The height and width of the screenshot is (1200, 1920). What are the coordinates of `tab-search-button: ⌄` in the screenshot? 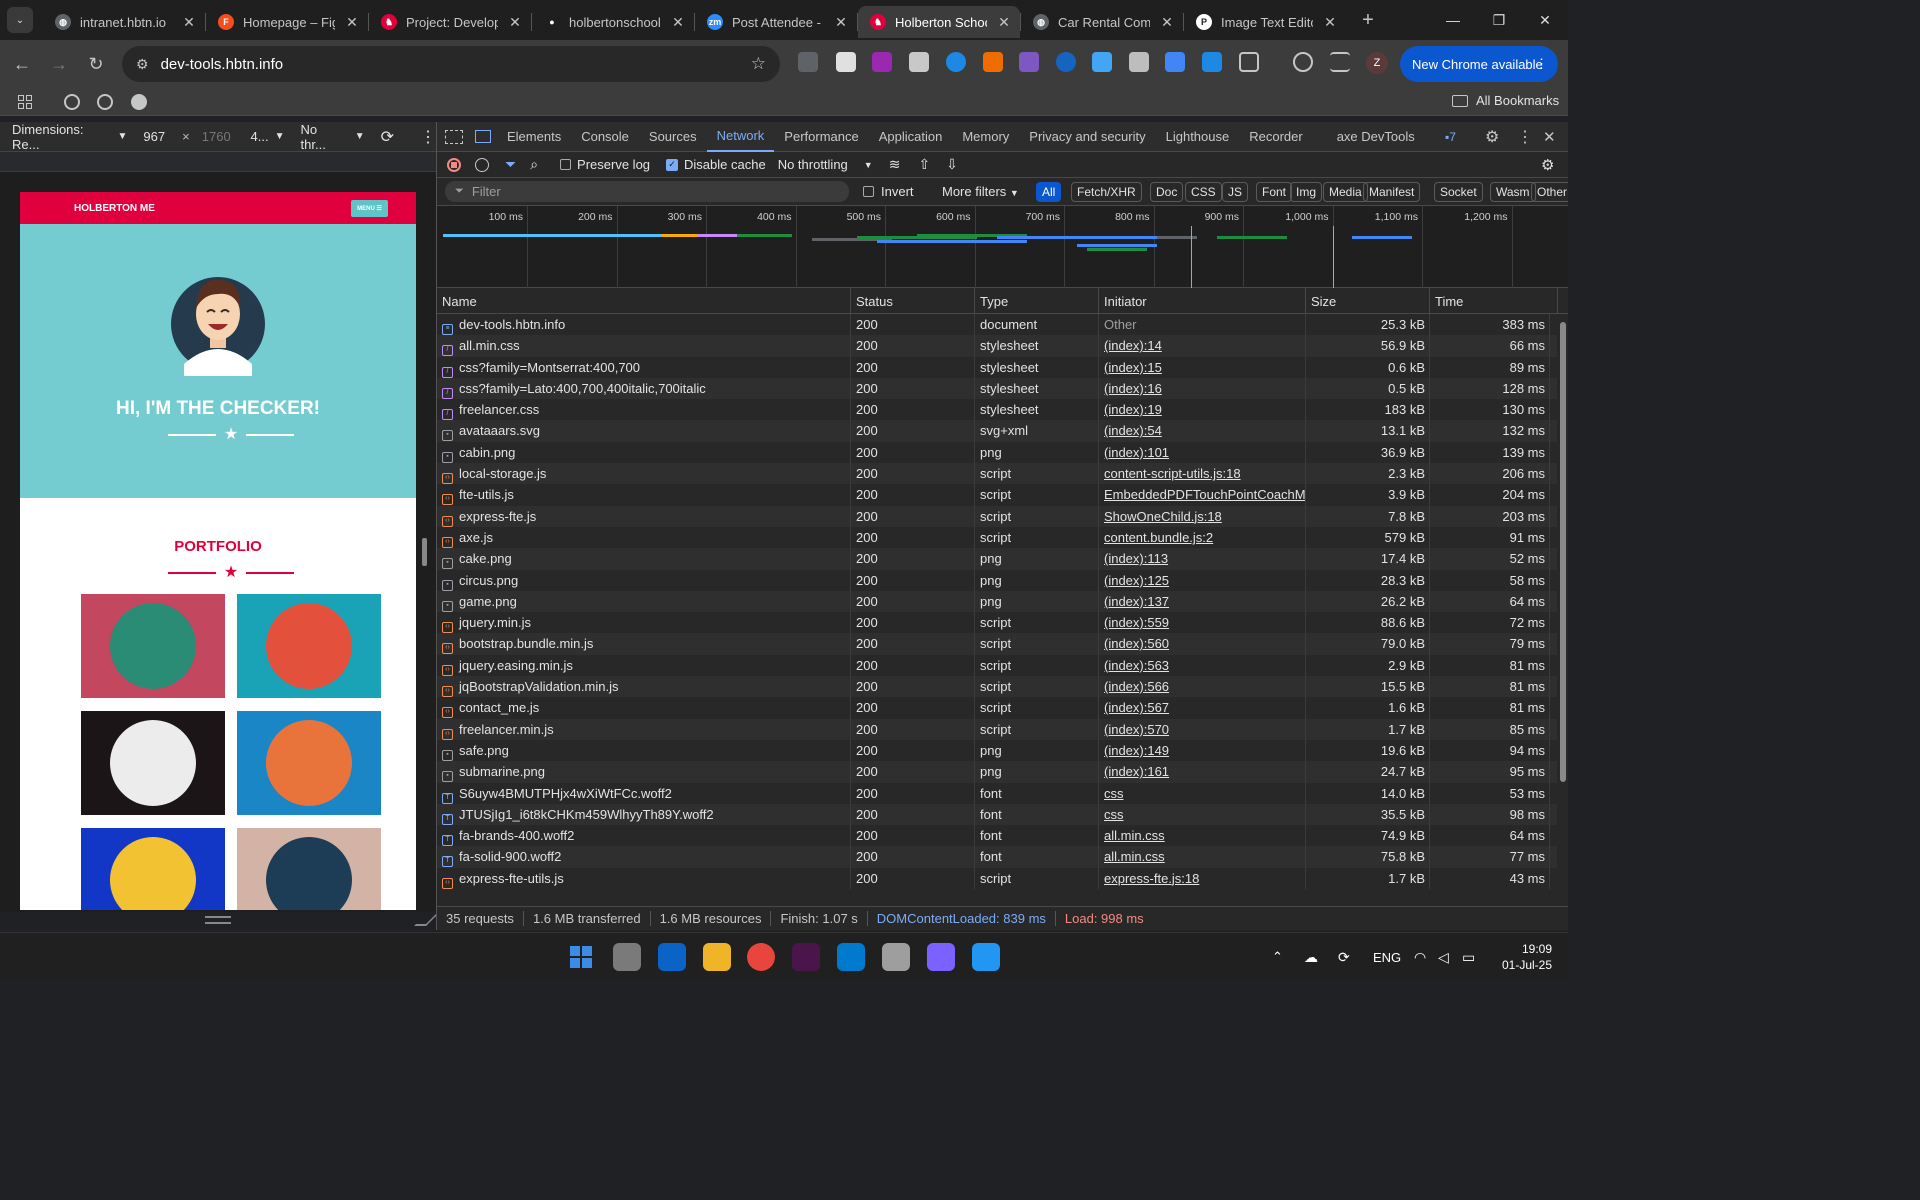 It's located at (20, 20).